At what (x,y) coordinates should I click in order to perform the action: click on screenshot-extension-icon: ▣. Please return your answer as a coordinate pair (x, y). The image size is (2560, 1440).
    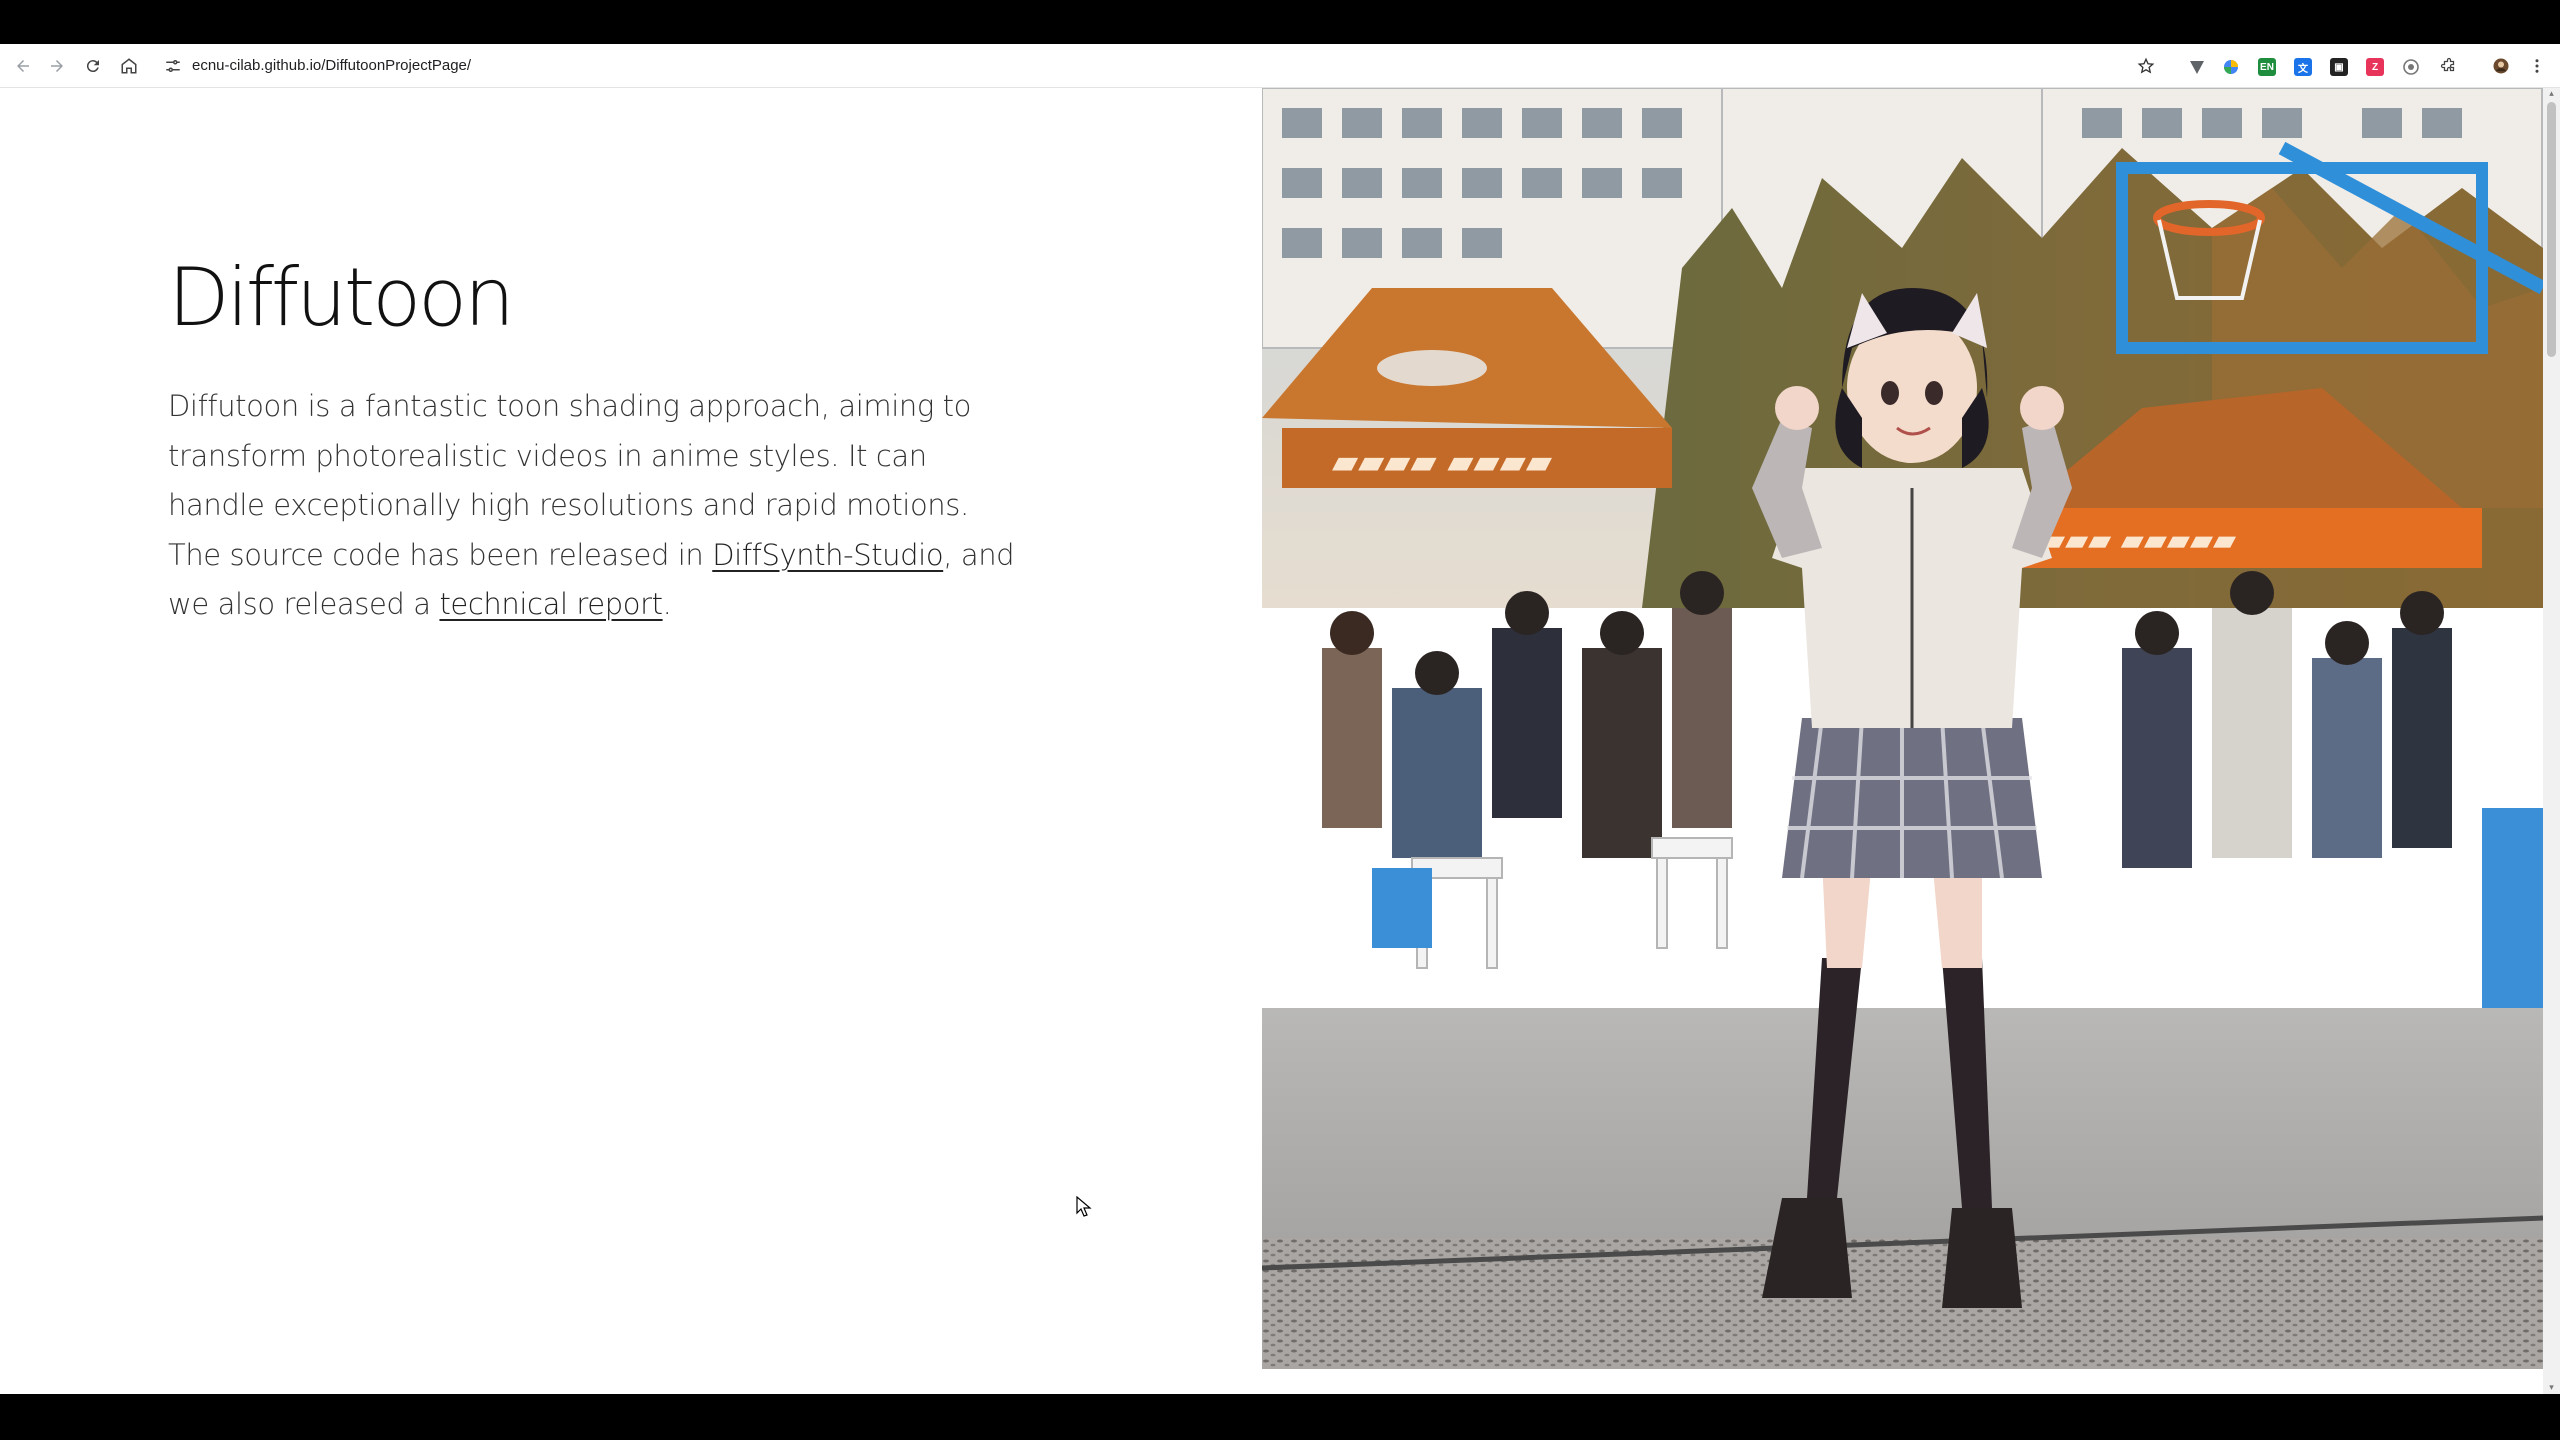
    Looking at the image, I should click on (2339, 67).